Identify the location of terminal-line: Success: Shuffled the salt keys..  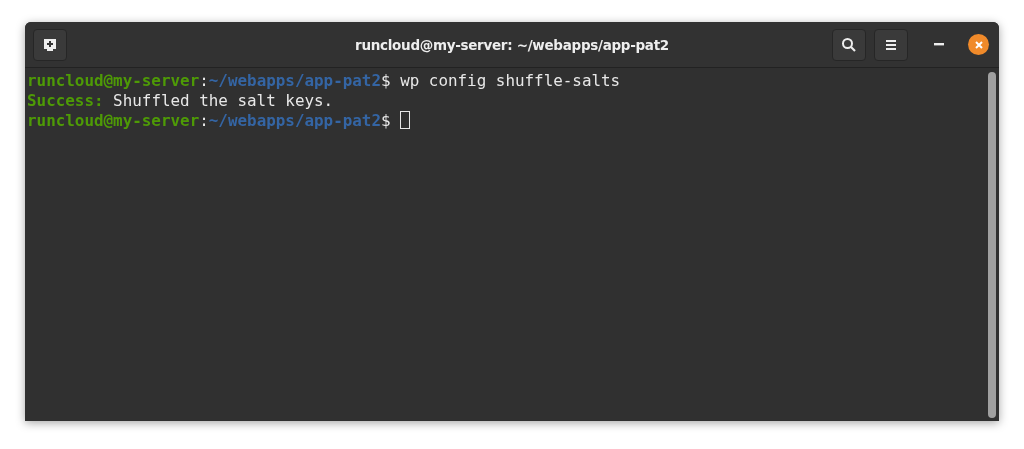
(180, 100).